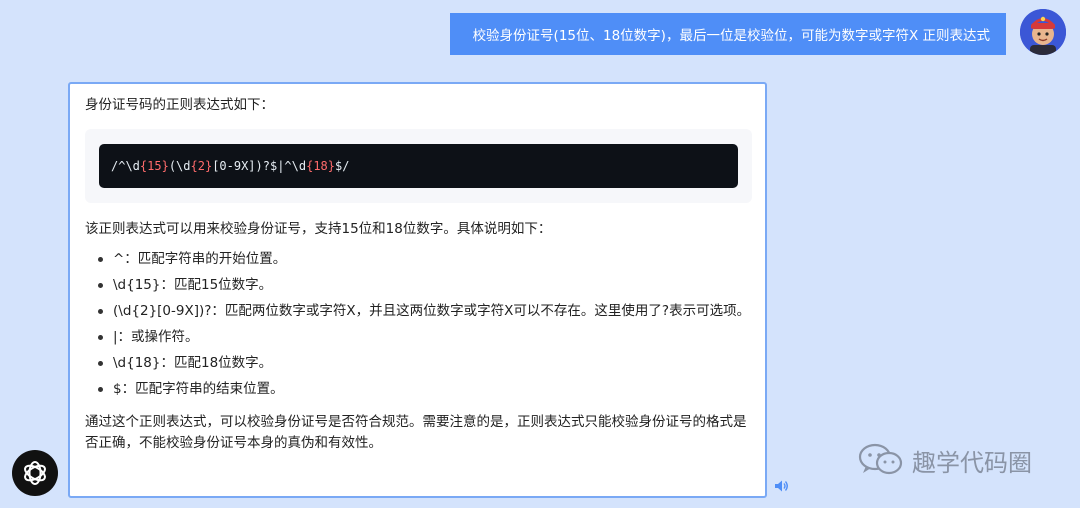 The height and width of the screenshot is (508, 1080). Describe the element at coordinates (179, 166) in the screenshot. I see `code-part: (\d` at that location.